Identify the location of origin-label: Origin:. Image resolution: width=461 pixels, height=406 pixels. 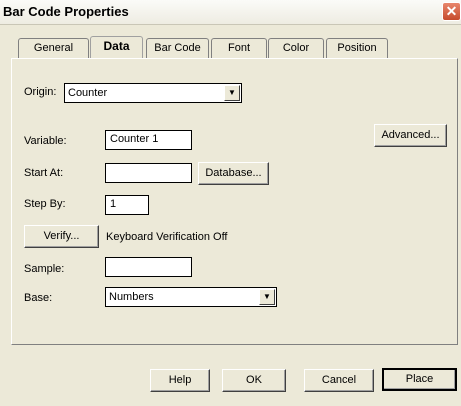
(40, 92).